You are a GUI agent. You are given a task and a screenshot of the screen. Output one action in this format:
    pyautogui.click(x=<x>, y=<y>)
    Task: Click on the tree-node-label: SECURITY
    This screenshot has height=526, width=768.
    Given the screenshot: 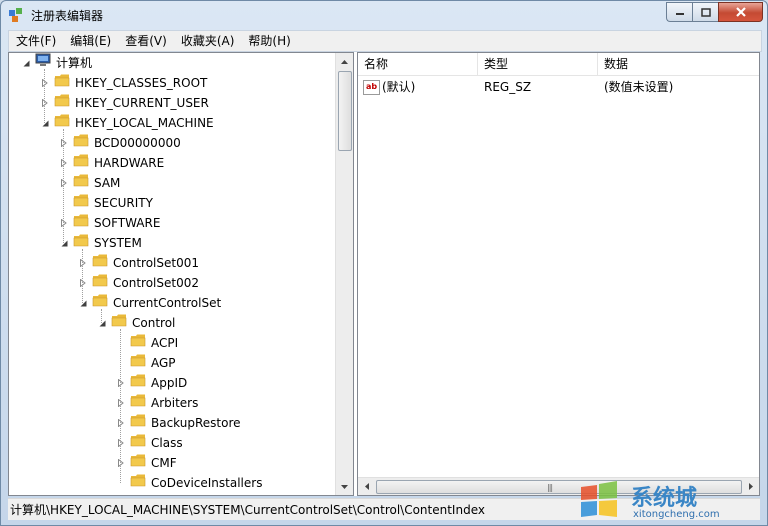 What is the action you would take?
    pyautogui.click(x=123, y=203)
    